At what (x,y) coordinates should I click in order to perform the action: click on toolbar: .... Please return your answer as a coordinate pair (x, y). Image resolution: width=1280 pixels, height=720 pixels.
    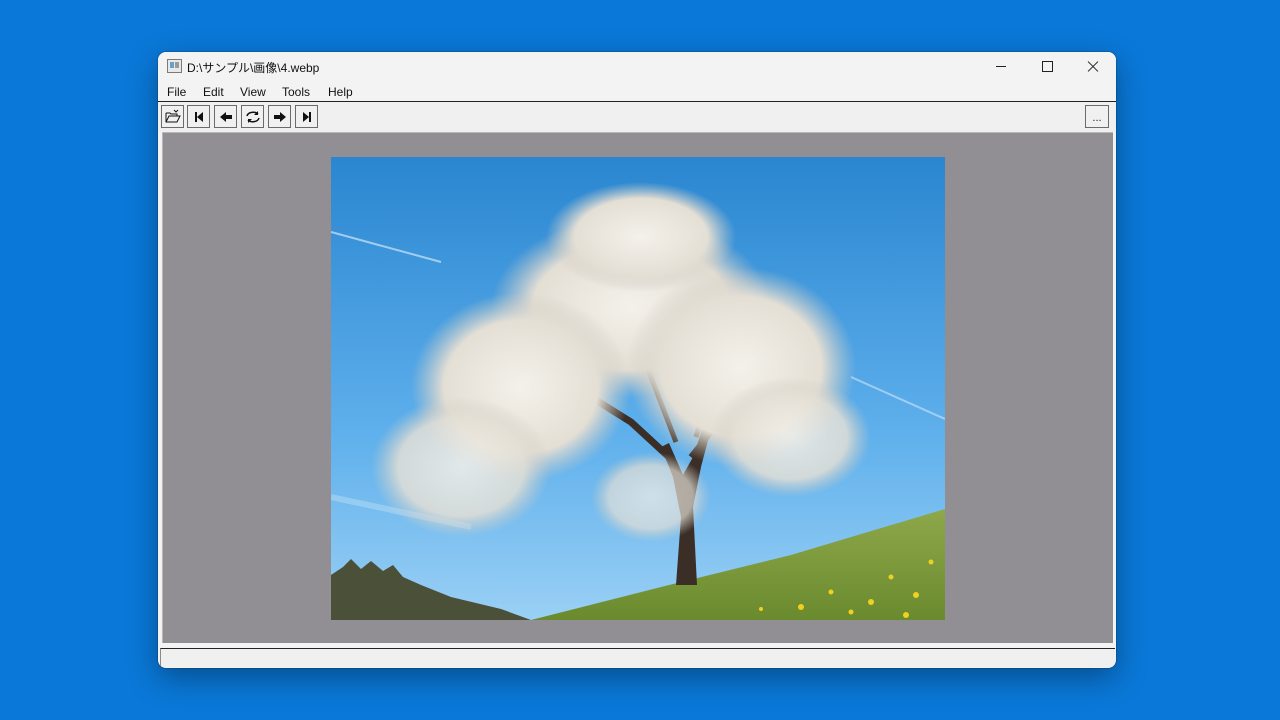
    Looking at the image, I should click on (637, 117).